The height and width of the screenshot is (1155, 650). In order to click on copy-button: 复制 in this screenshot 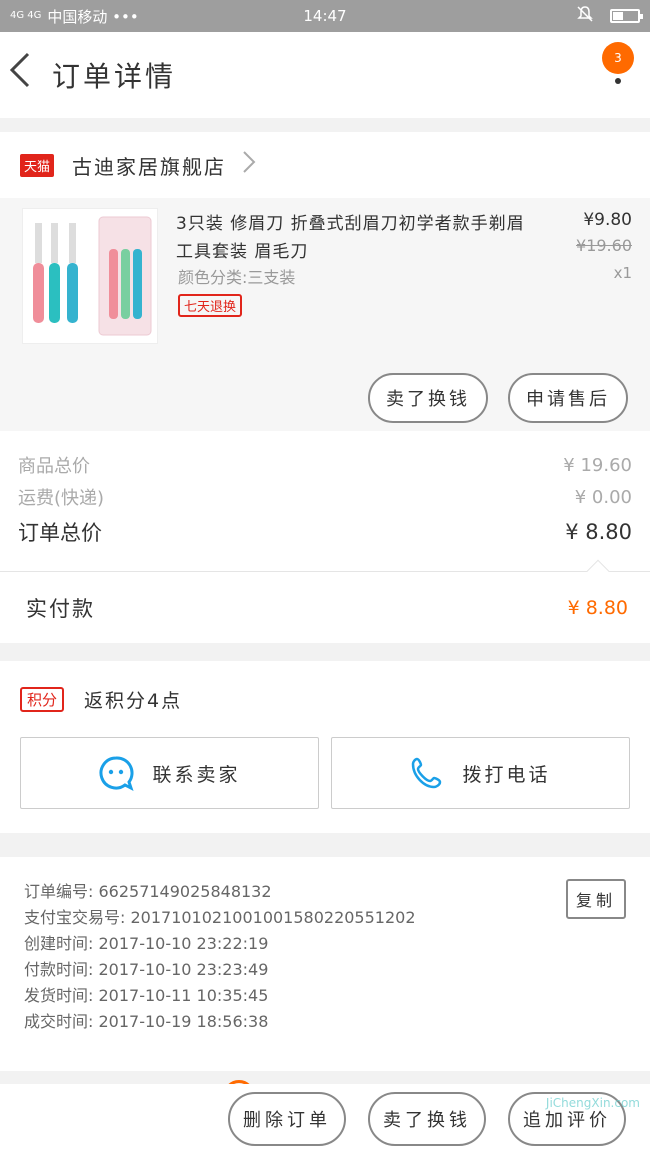, I will do `click(595, 899)`.